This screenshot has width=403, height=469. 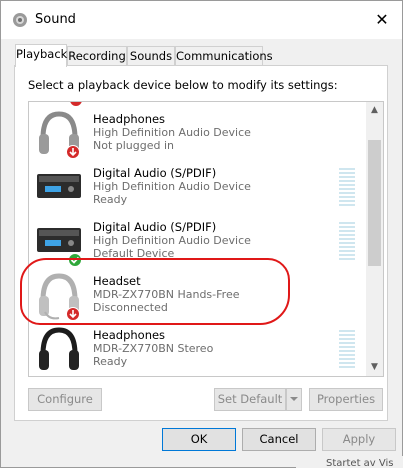 What do you see at coordinates (382, 20) in the screenshot?
I see `close-button: ✕` at bounding box center [382, 20].